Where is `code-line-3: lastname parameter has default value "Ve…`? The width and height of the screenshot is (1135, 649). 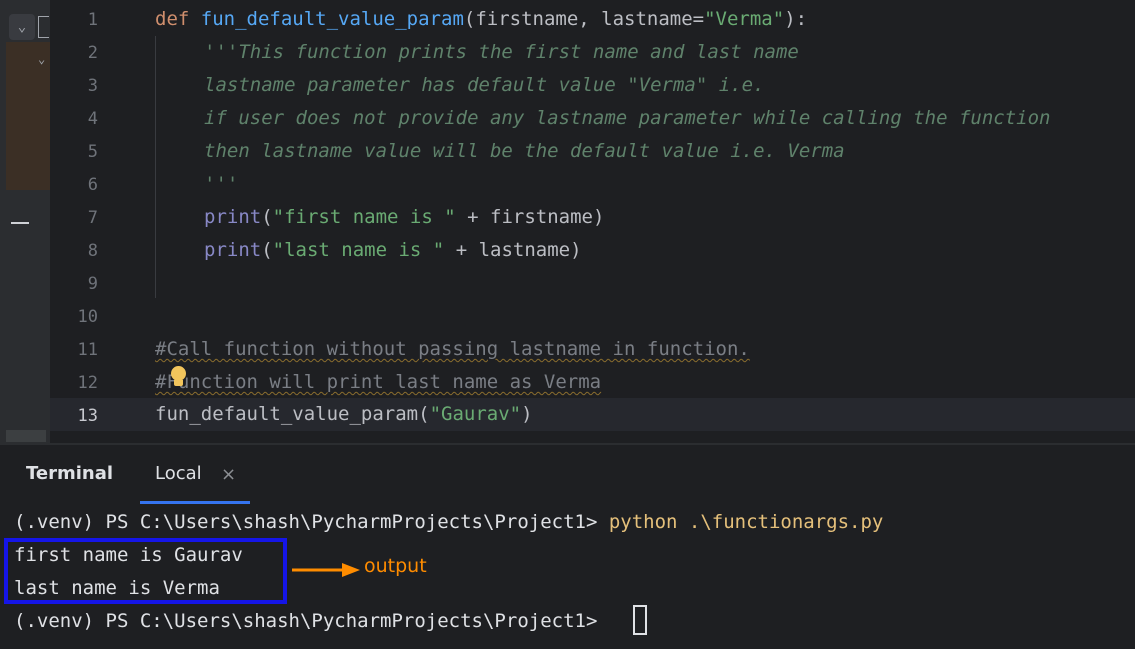 code-line-3: lastname parameter has default value "Ve… is located at coordinates (484, 85).